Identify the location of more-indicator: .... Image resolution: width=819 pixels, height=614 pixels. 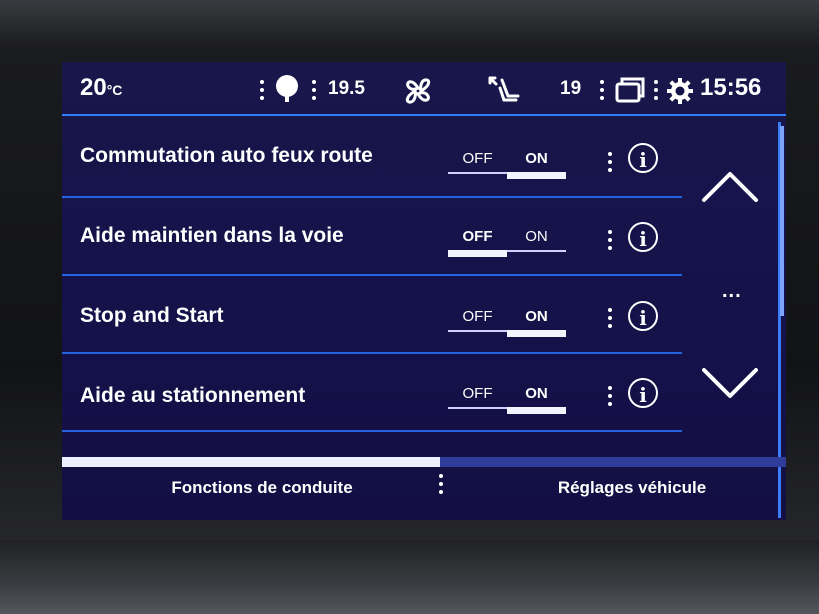
(732, 291).